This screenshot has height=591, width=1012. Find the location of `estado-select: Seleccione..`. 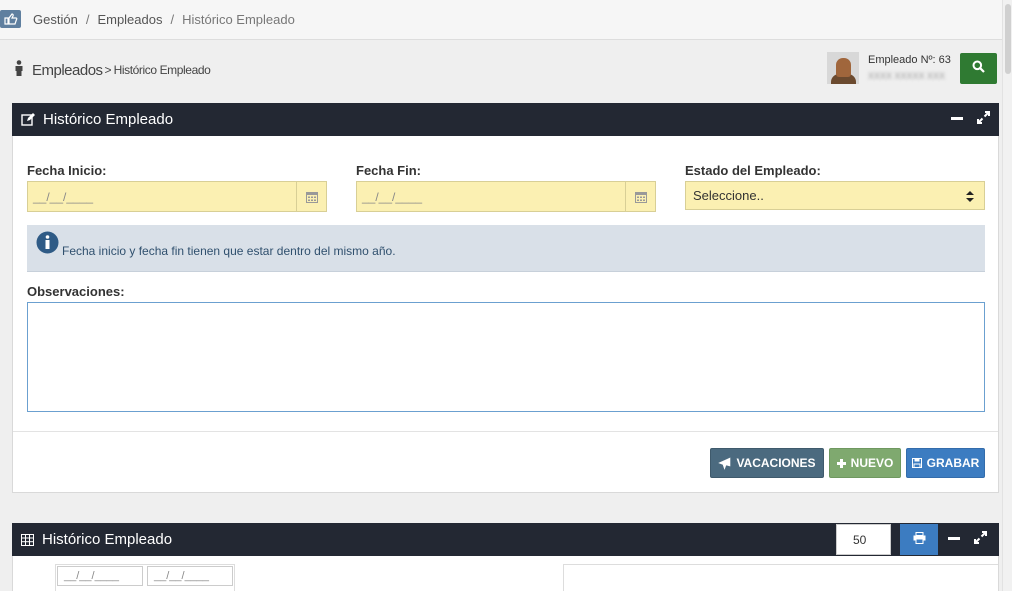

estado-select: Seleccione.. is located at coordinates (835, 195).